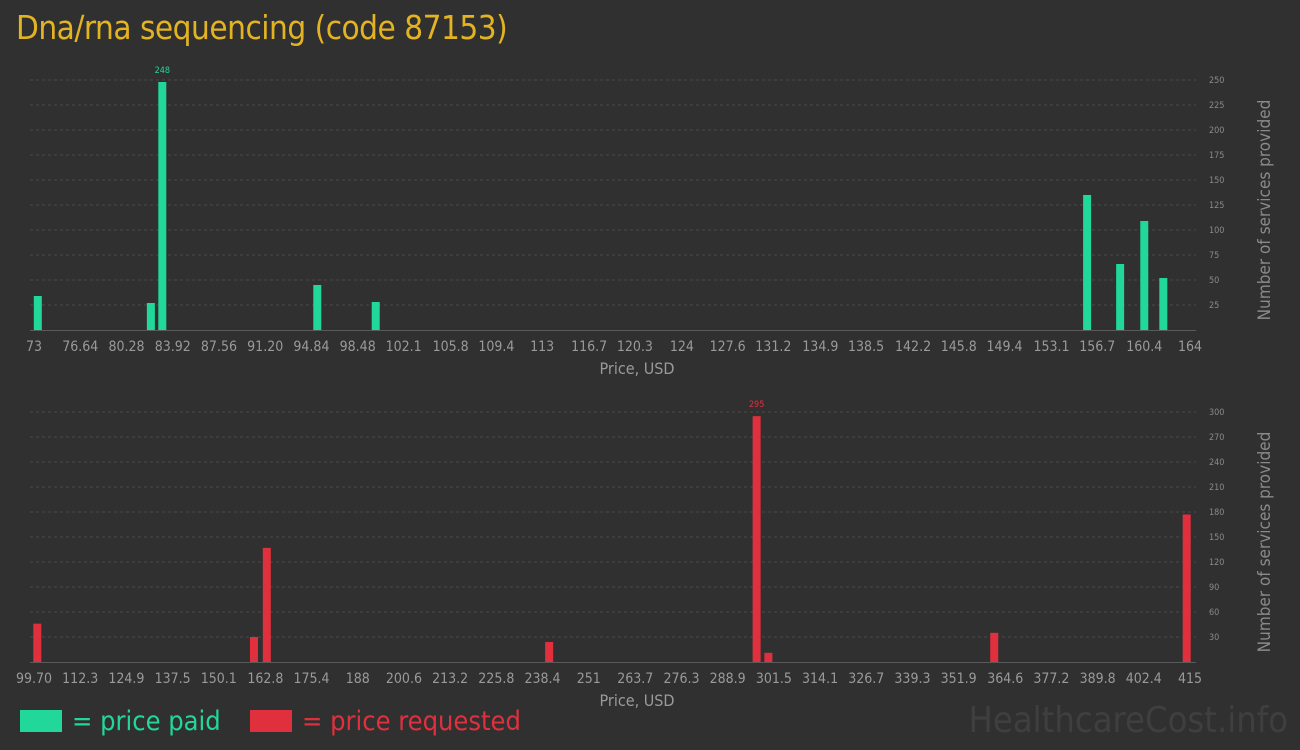 This screenshot has height=750, width=1300. Describe the element at coordinates (1144, 347) in the screenshot. I see `chart0-x-tick-label: 160.4` at that location.